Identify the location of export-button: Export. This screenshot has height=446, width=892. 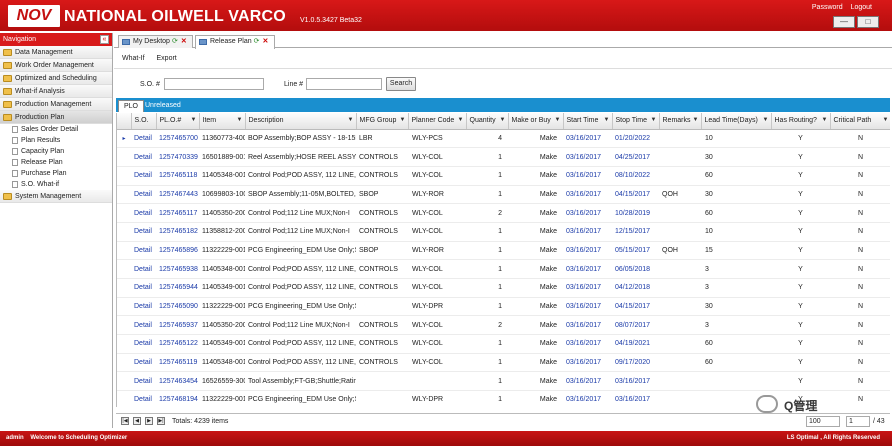
(167, 58).